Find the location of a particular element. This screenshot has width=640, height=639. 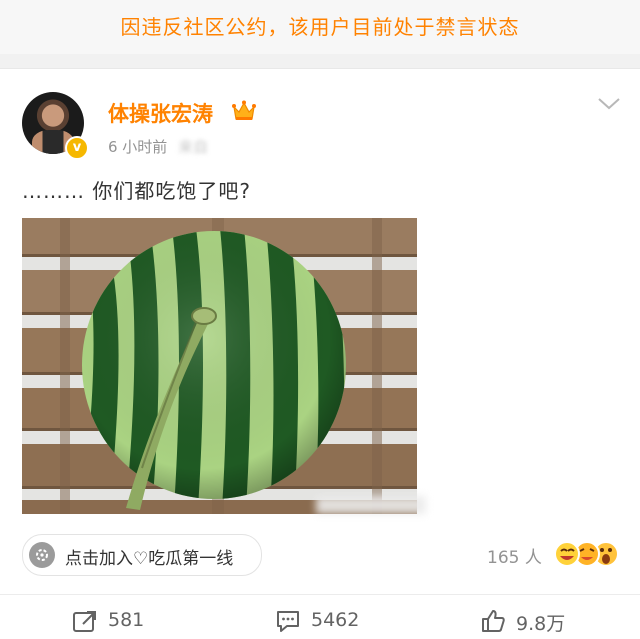

mute-notice-banner: 因违反社区公约，该用户目前处于禁言状态 is located at coordinates (320, 27).